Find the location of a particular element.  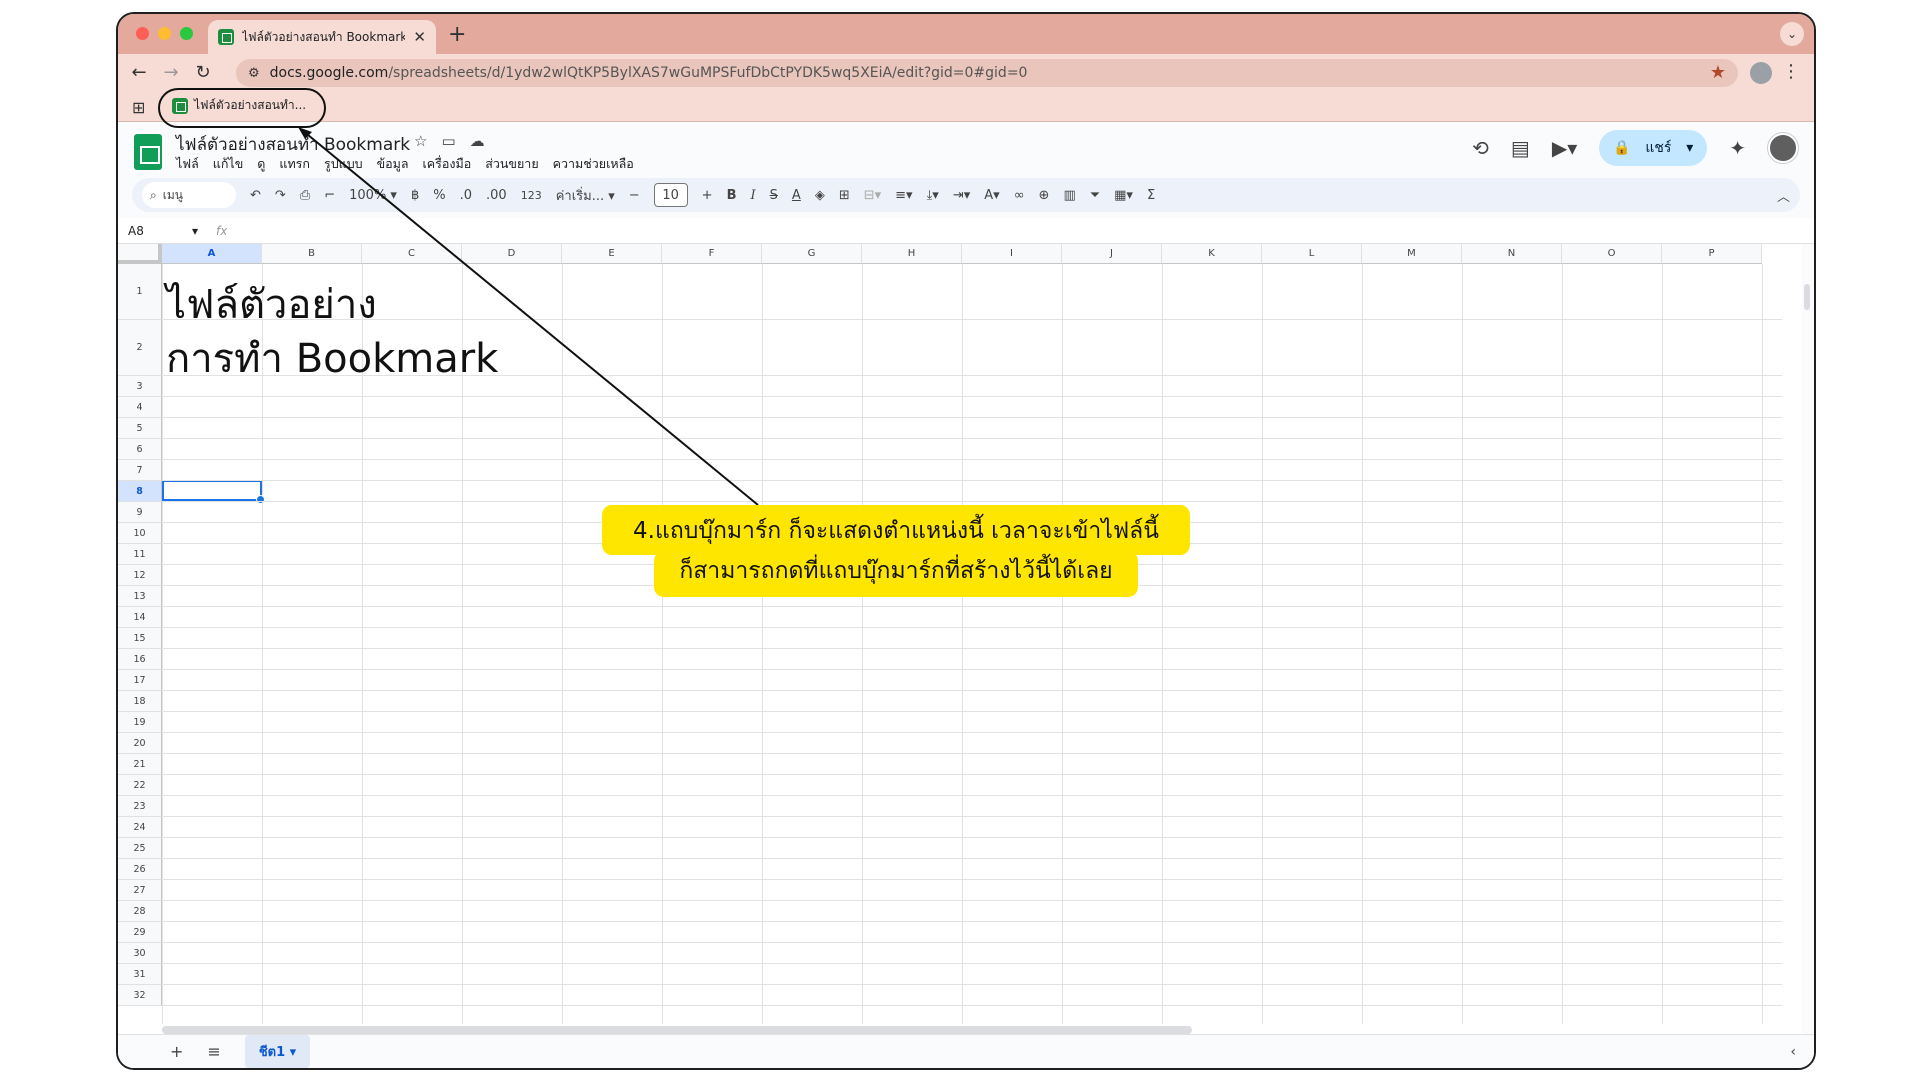

menu-extensions: ส่วนขยาย is located at coordinates (511, 164).